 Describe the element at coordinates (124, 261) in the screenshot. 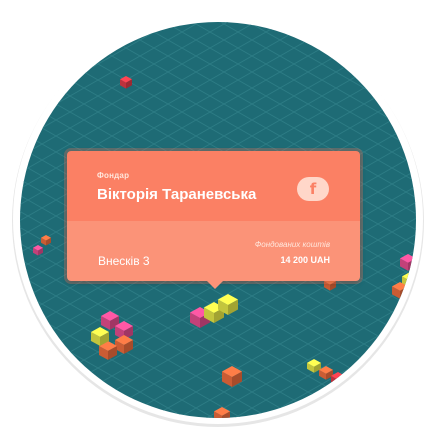

I see `contributions-count: Внесків 3` at that location.